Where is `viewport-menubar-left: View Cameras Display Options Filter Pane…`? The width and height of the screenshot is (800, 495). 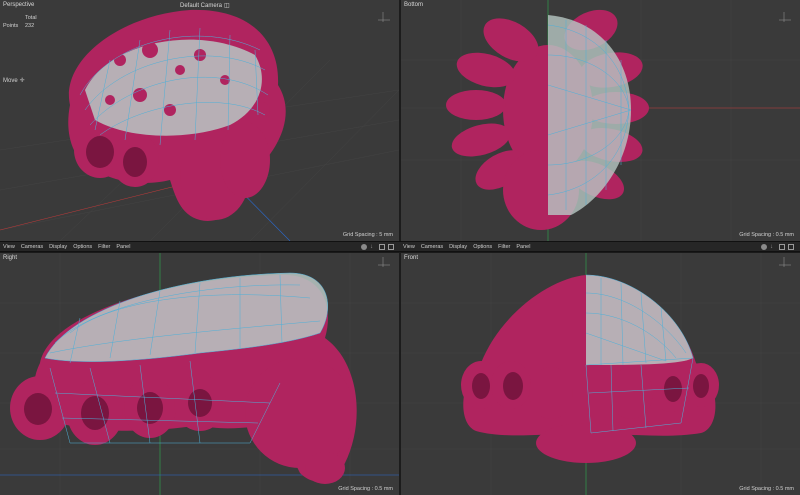 viewport-menubar-left: View Cameras Display Options Filter Pane… is located at coordinates (200, 246).